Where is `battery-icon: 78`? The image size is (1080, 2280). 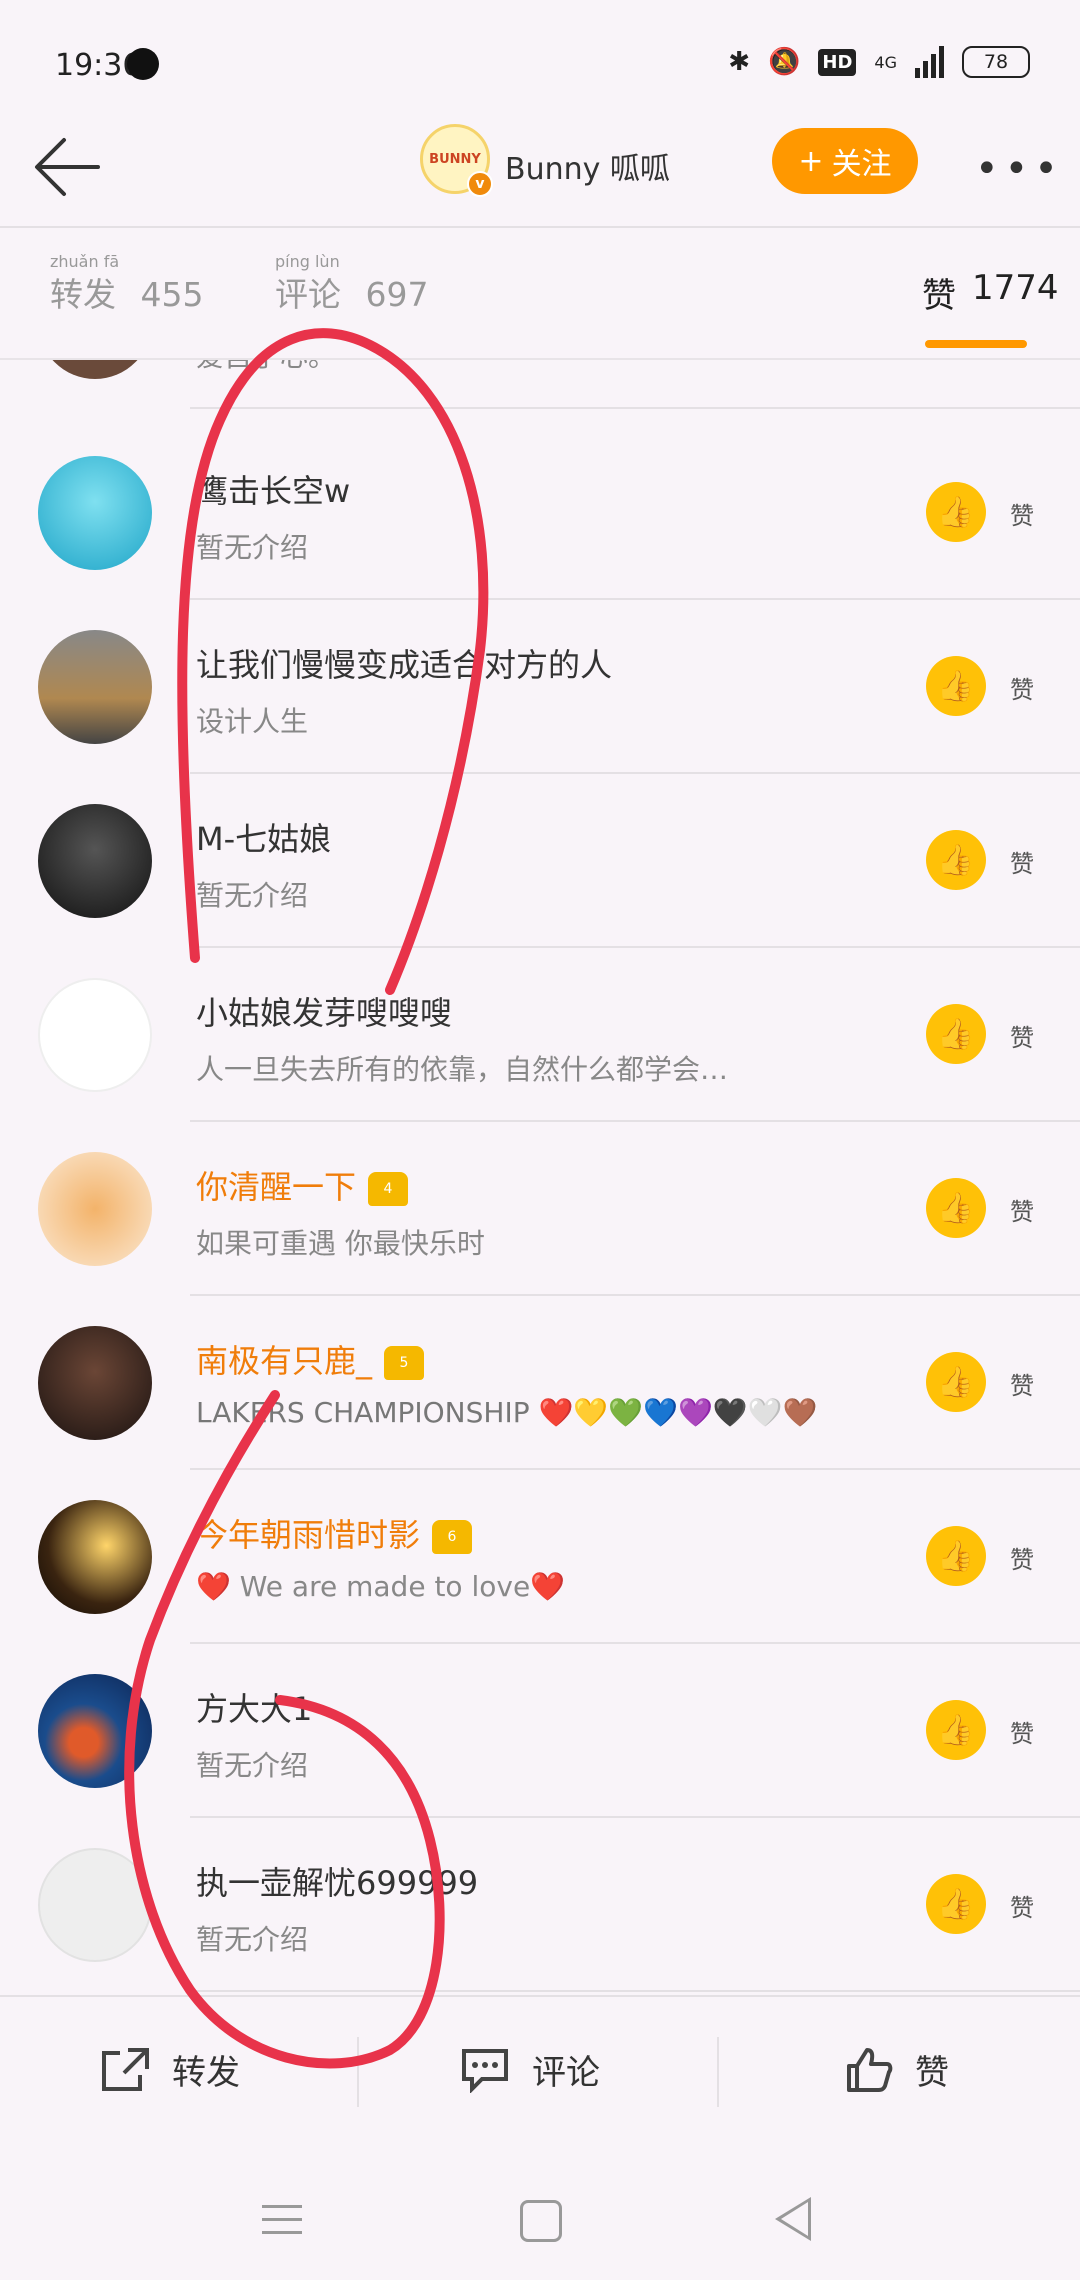 battery-icon: 78 is located at coordinates (996, 62).